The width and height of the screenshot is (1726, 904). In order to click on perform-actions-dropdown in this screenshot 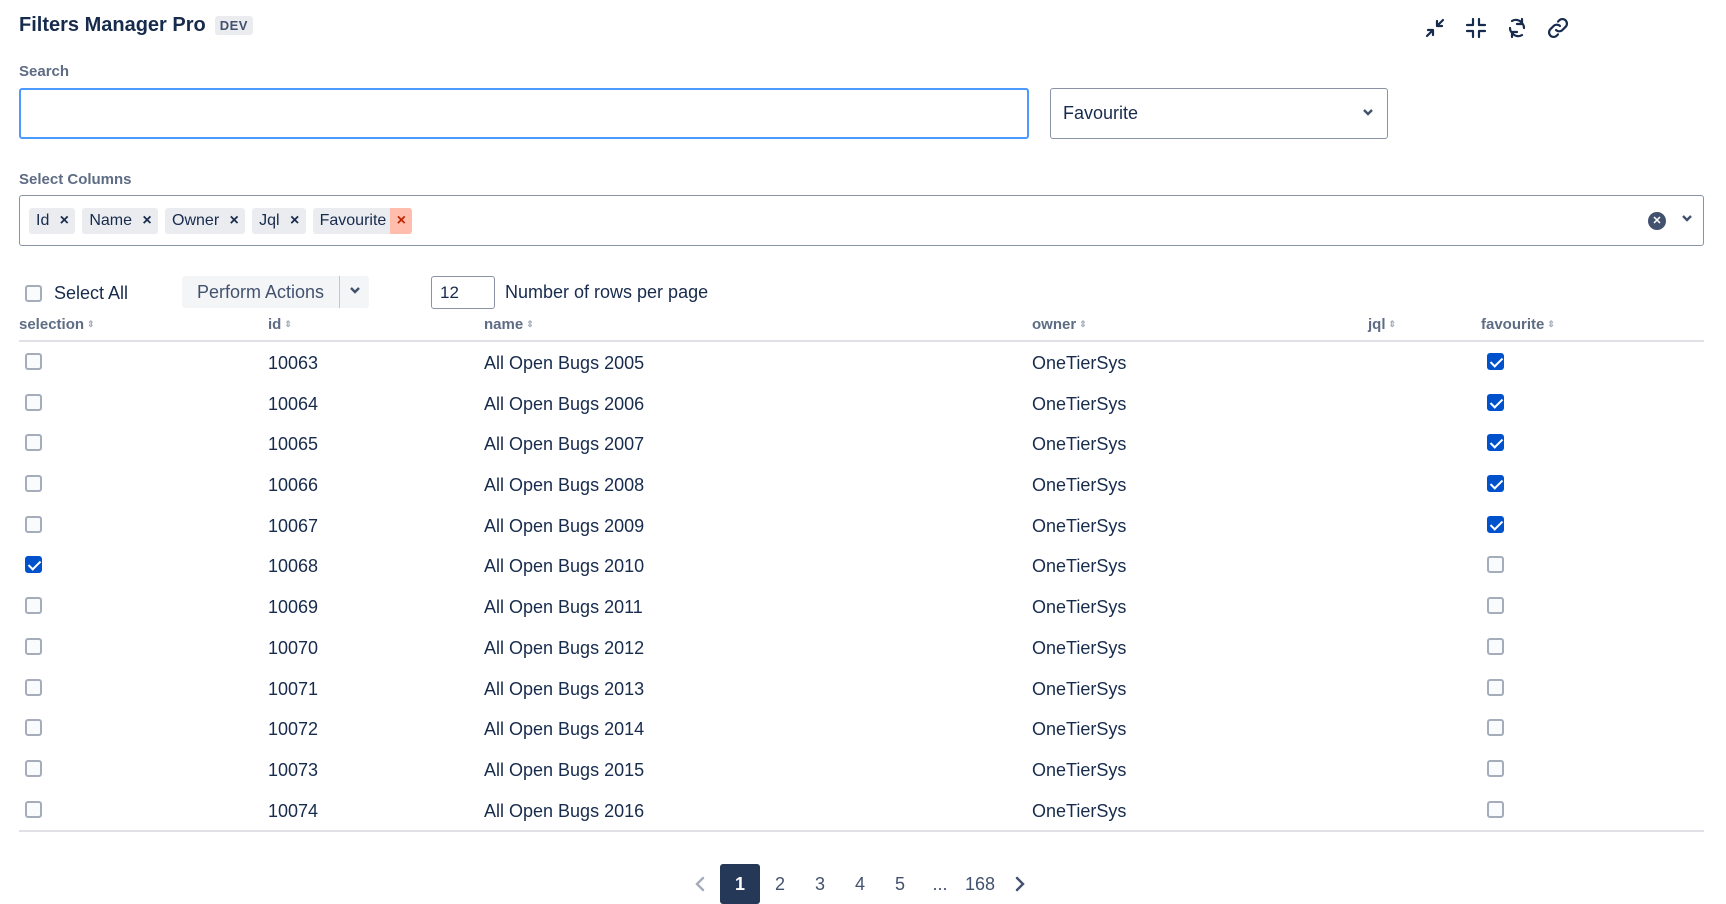, I will do `click(354, 292)`.